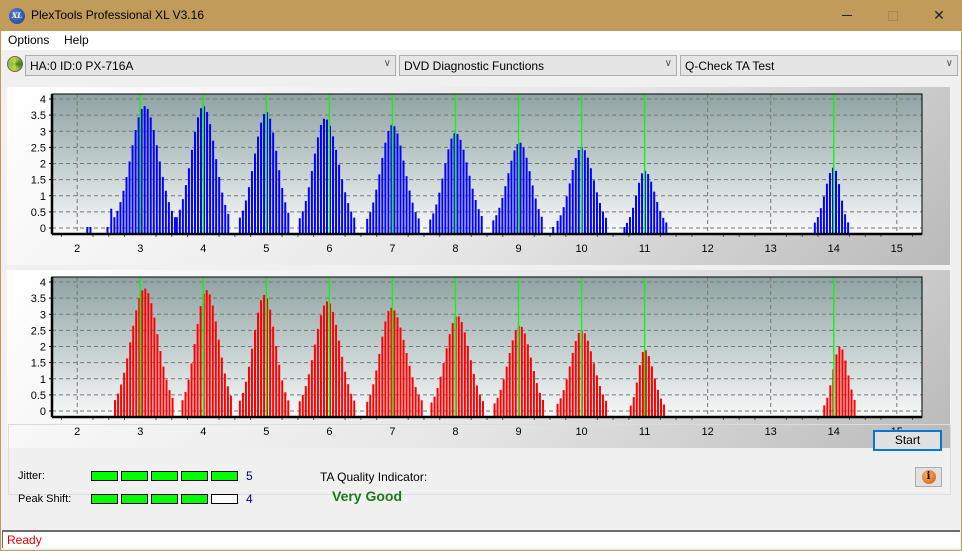 This screenshot has width=962, height=551. Describe the element at coordinates (43, 412) in the screenshot. I see `y-tick-label: 0` at that location.